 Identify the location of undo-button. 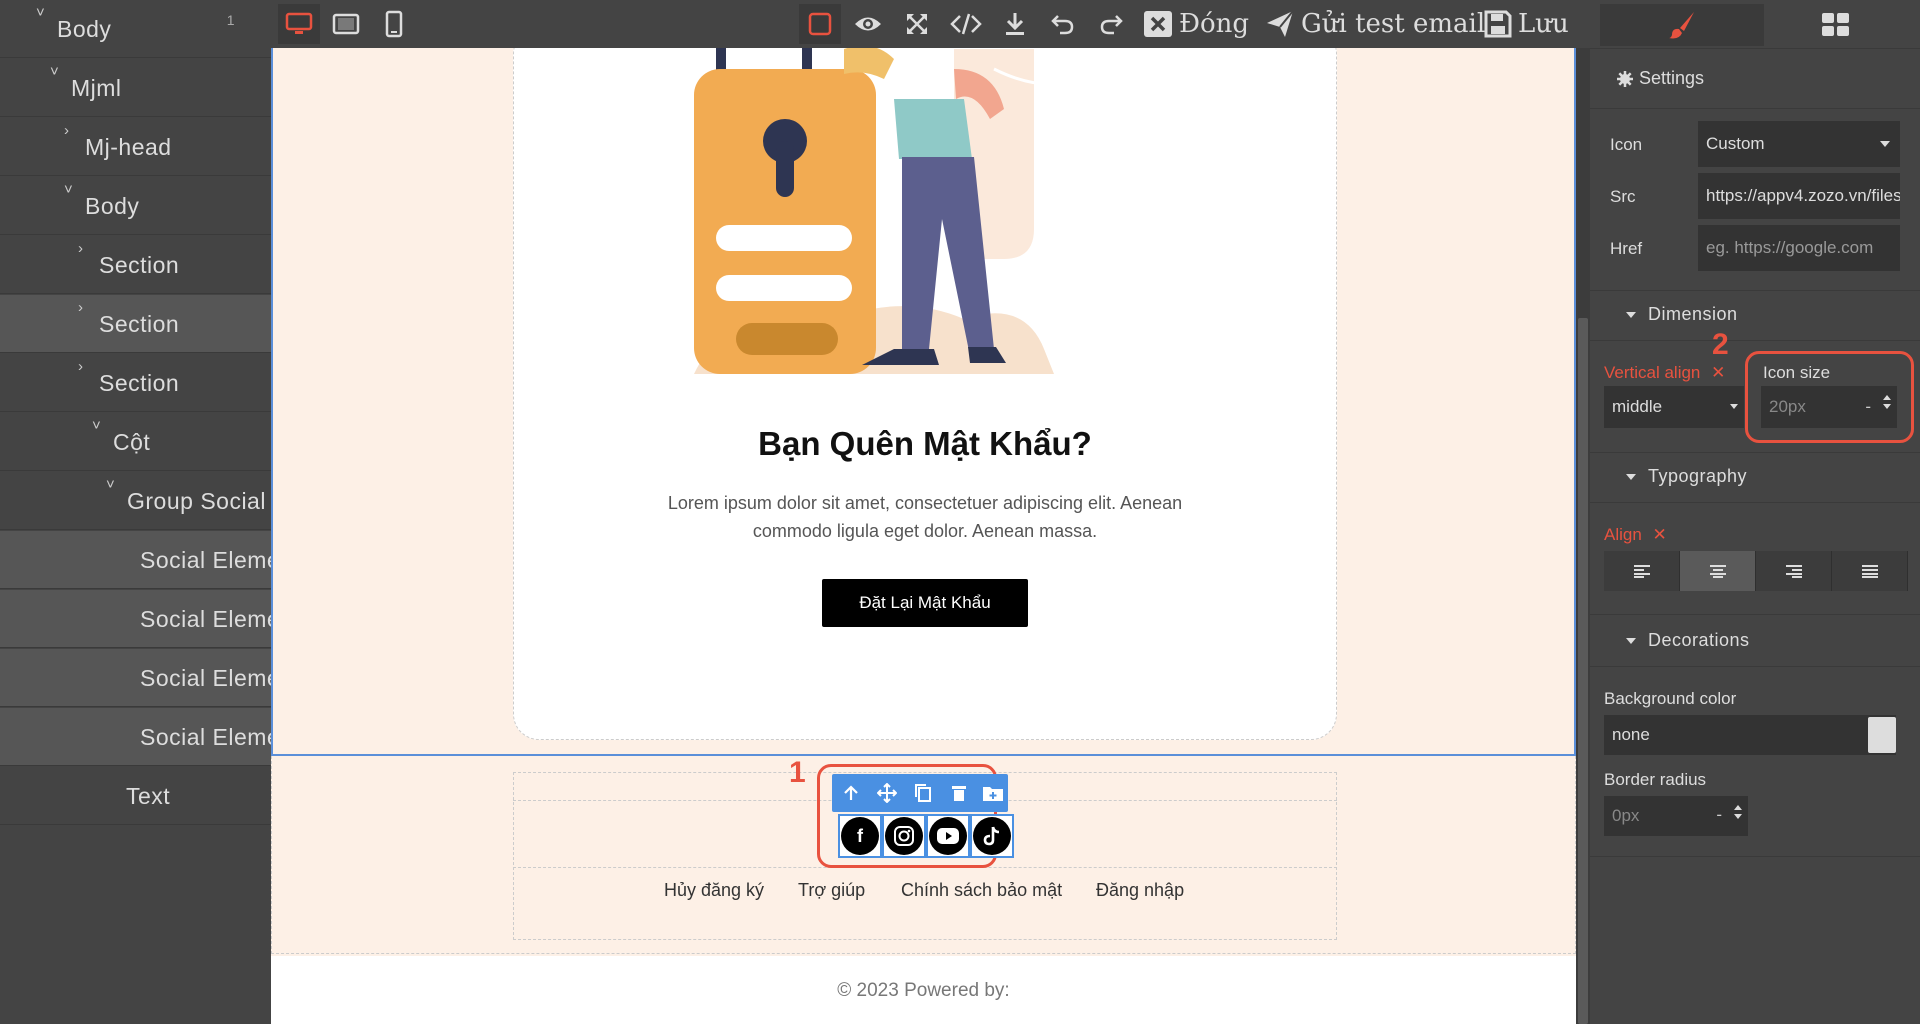
(1063, 24).